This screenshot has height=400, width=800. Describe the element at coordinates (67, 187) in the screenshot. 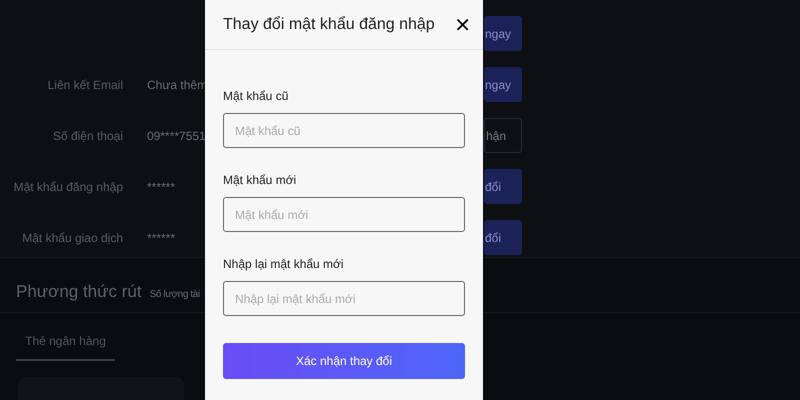

I see `field-label: Mật khẩu đăng nhập` at that location.